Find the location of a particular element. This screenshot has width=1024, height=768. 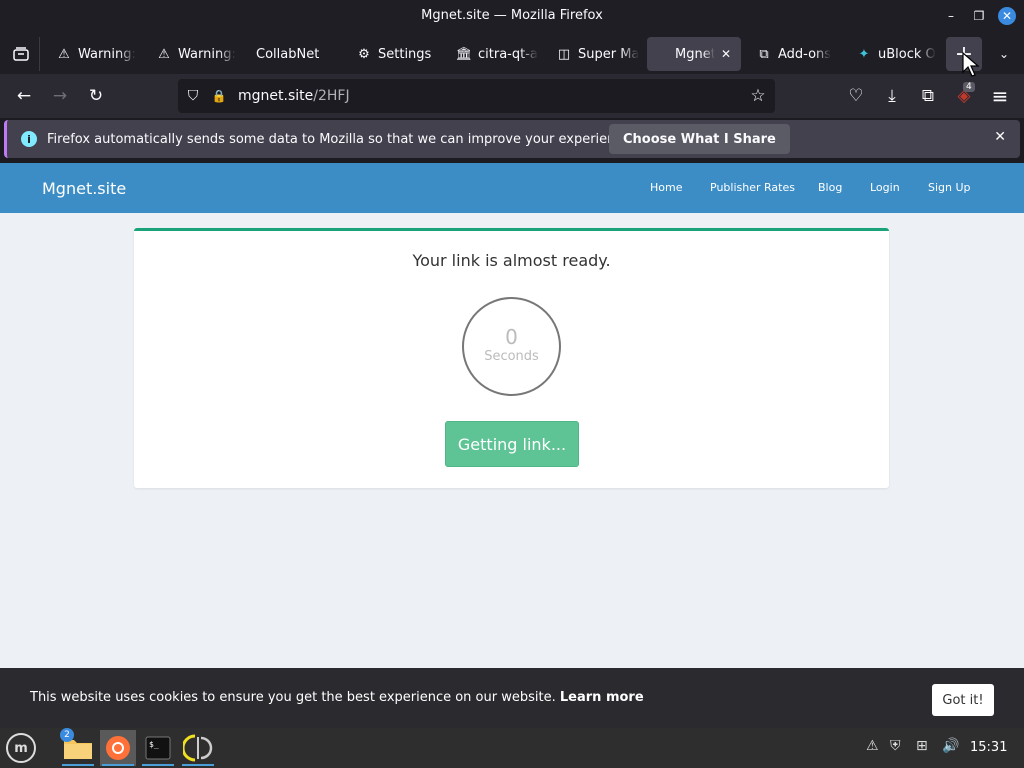

url-bar: ⛉ 🔒 mgnet.site/2HFJ ☆ is located at coordinates (476, 96).